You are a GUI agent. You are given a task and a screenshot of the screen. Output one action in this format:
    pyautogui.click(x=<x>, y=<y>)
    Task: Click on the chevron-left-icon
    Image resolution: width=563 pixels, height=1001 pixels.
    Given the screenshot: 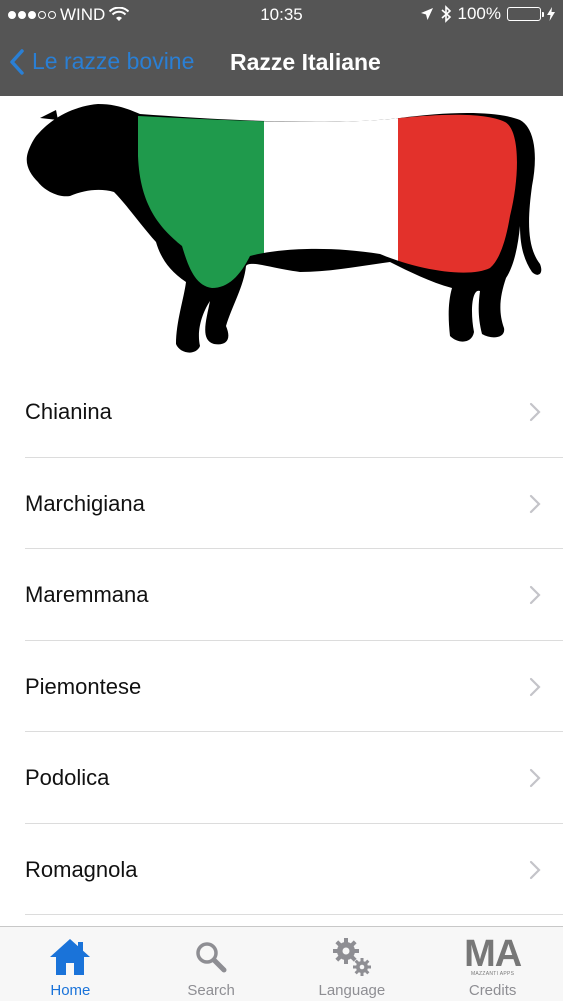 What is the action you would take?
    pyautogui.click(x=17, y=61)
    